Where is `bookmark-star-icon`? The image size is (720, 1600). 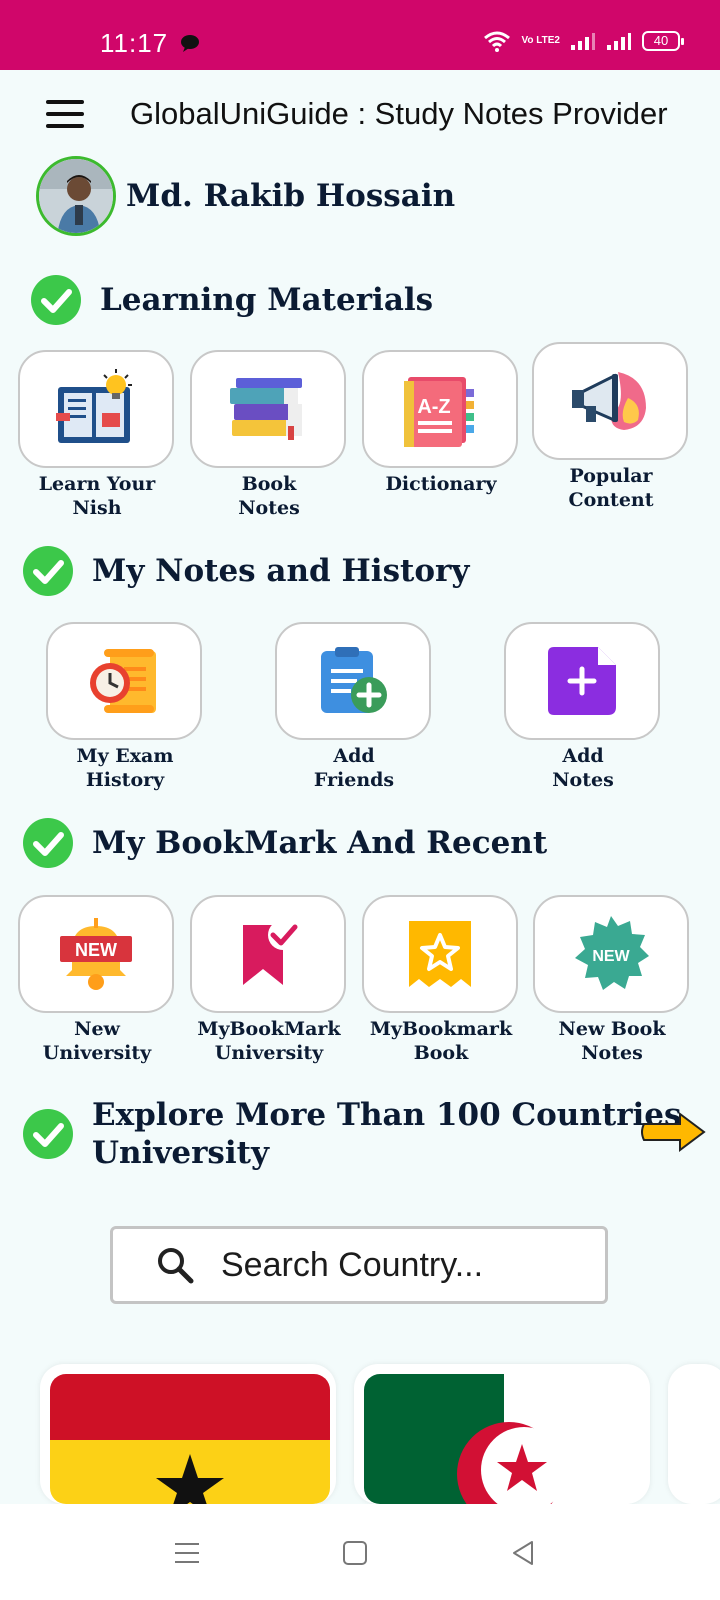
bookmark-star-icon is located at coordinates (440, 954).